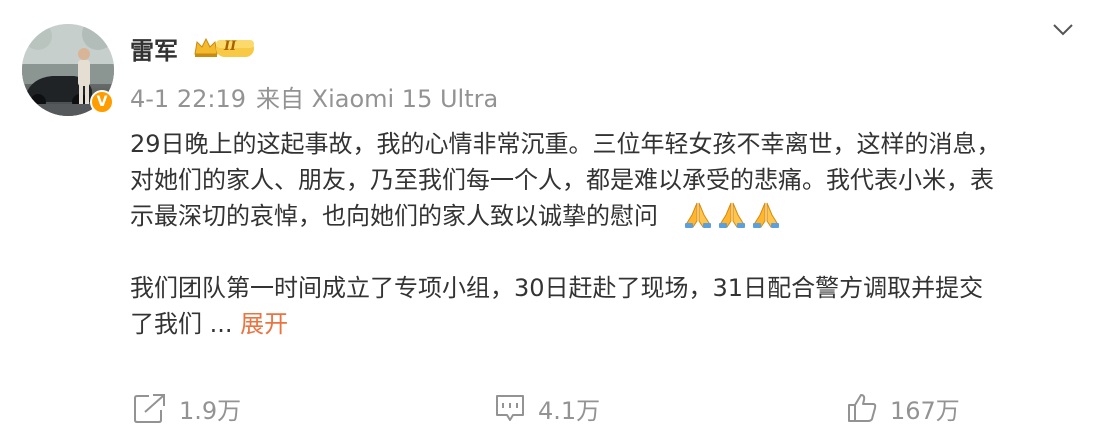  What do you see at coordinates (510, 408) in the screenshot?
I see `comment-icon` at bounding box center [510, 408].